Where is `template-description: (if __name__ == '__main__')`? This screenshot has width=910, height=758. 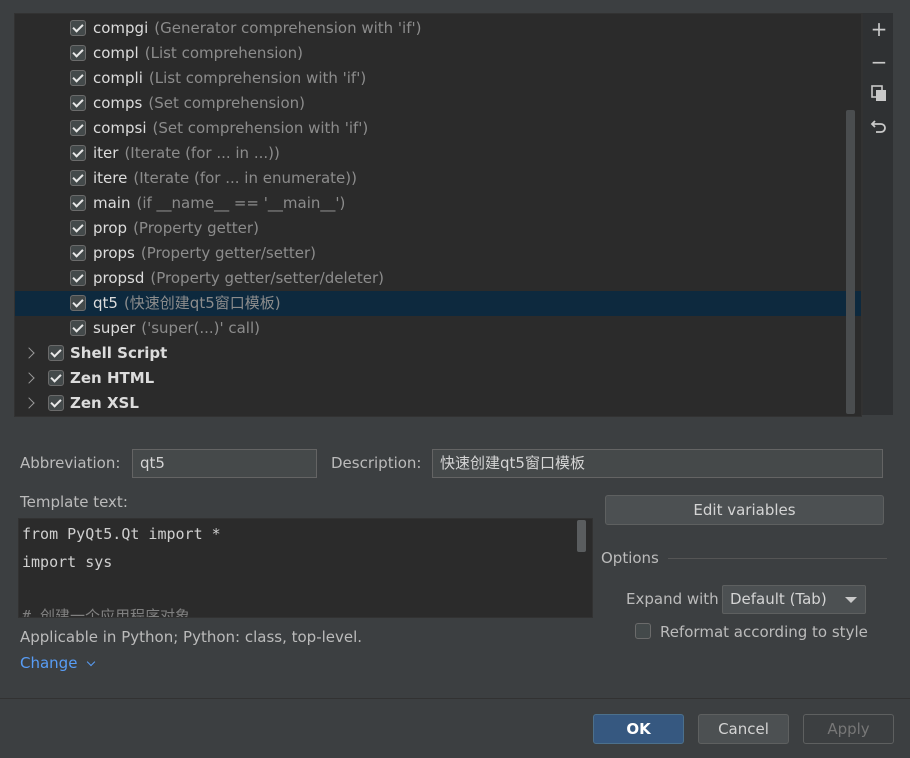
template-description: (if __name__ == '__main__') is located at coordinates (241, 203).